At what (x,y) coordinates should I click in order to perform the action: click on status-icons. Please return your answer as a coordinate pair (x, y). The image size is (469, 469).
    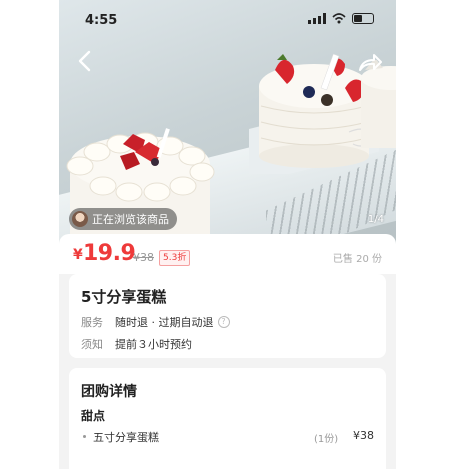
    Looking at the image, I should click on (341, 18).